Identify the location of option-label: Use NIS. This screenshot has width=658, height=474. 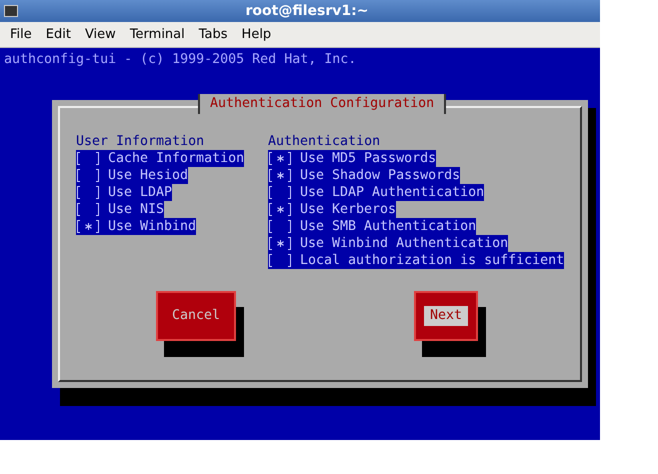
(135, 209).